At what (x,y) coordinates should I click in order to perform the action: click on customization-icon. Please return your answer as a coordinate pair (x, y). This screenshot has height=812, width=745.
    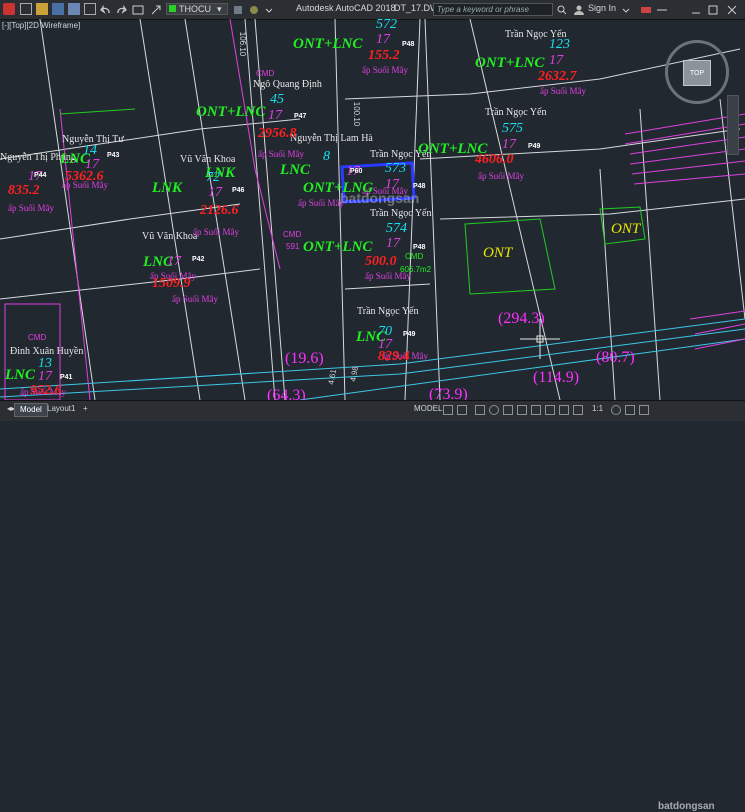
    Looking at the image, I should click on (644, 410).